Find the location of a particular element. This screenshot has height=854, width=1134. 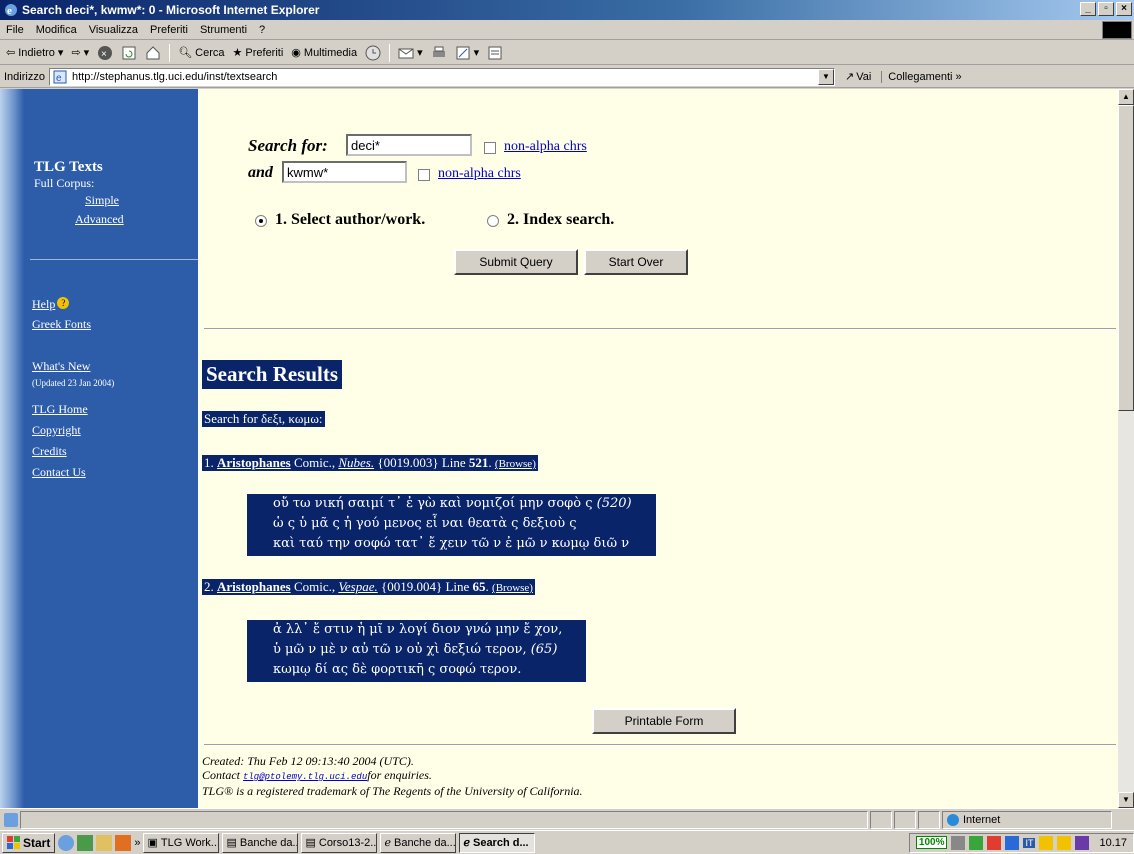

quicklaunch-explorer-icon is located at coordinates (104, 842).